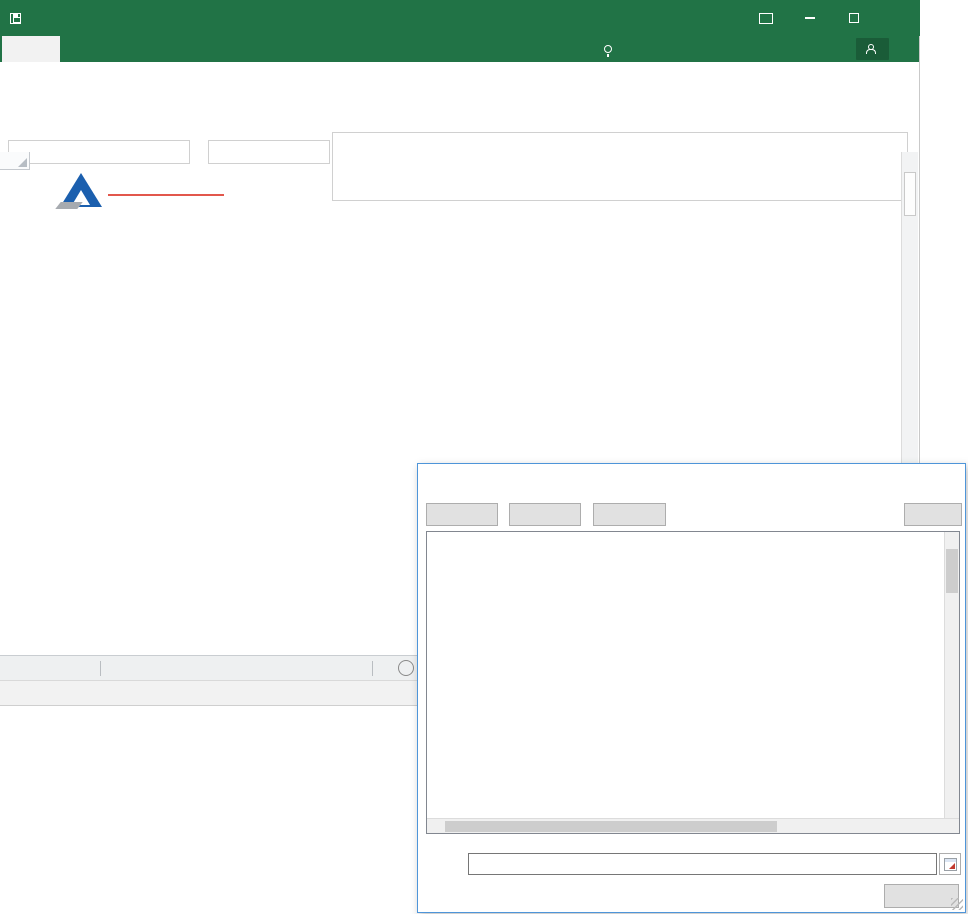  I want to click on maximize-icon, so click(854, 18).